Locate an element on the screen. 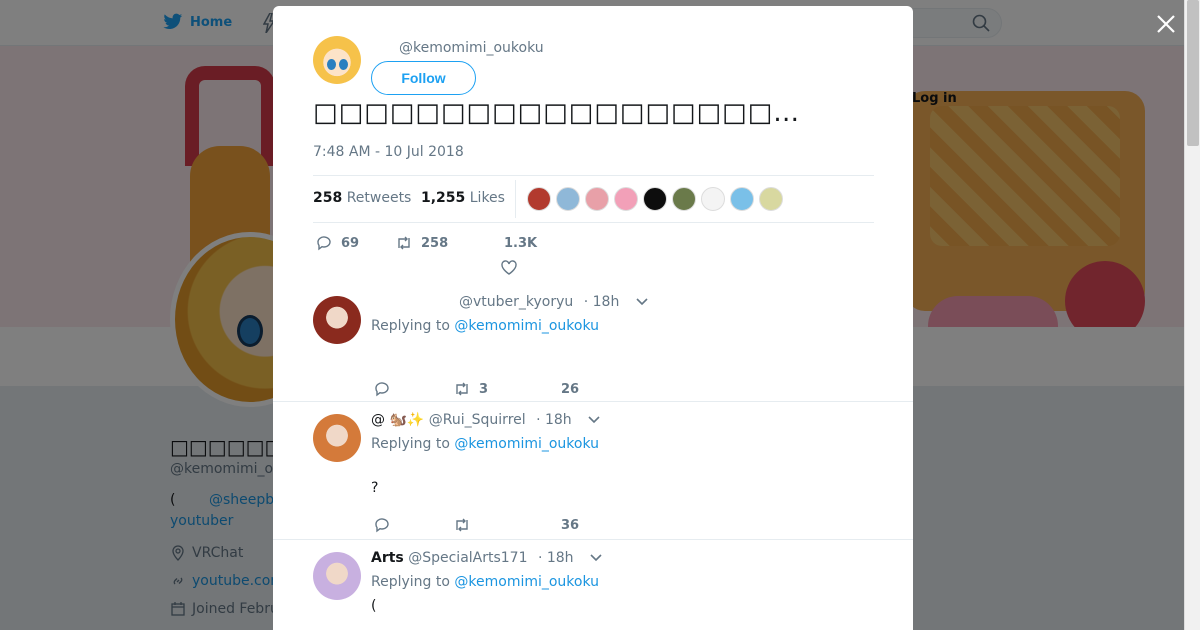  reply-text: ? is located at coordinates (375, 488).